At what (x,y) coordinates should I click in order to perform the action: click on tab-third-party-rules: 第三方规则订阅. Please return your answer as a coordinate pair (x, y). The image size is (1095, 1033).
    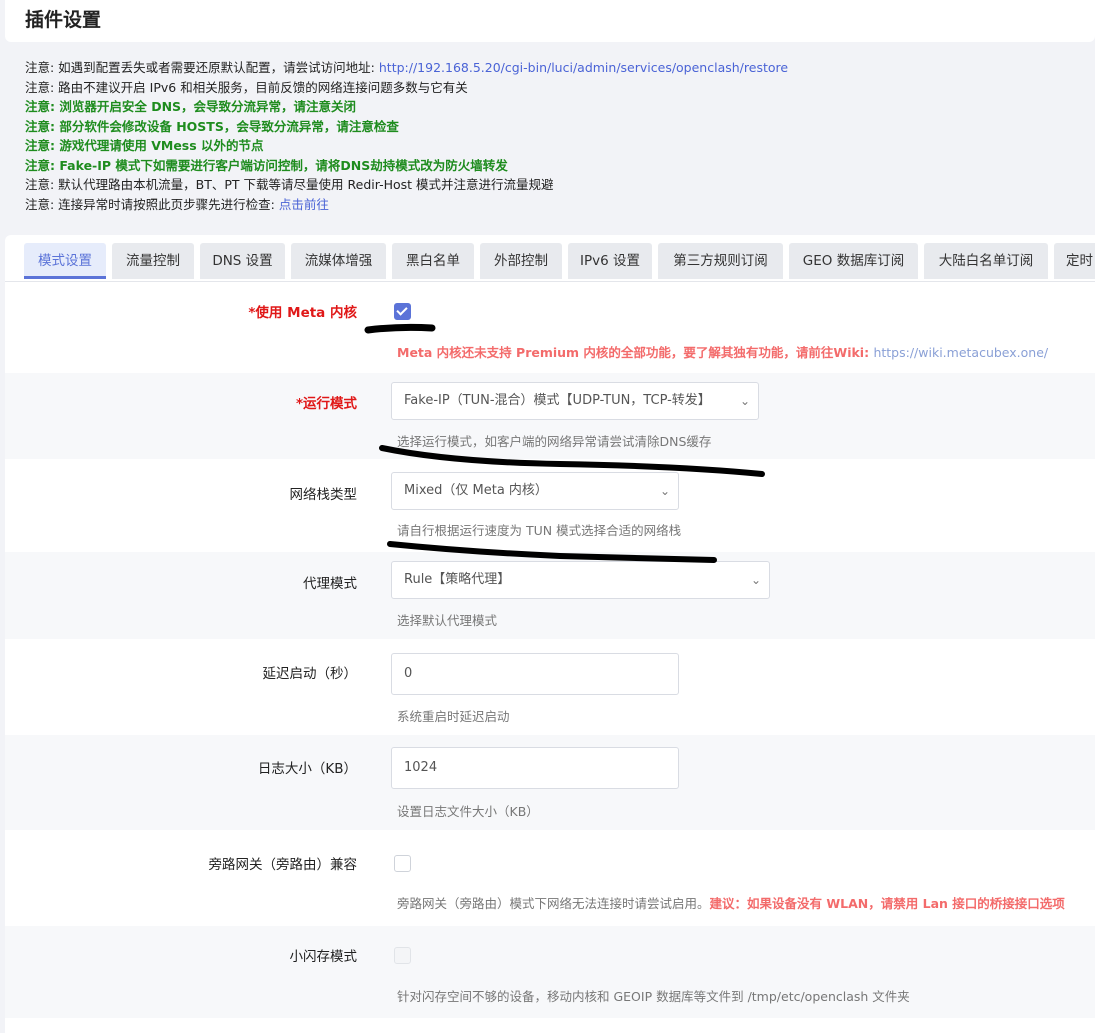
    Looking at the image, I should click on (720, 261).